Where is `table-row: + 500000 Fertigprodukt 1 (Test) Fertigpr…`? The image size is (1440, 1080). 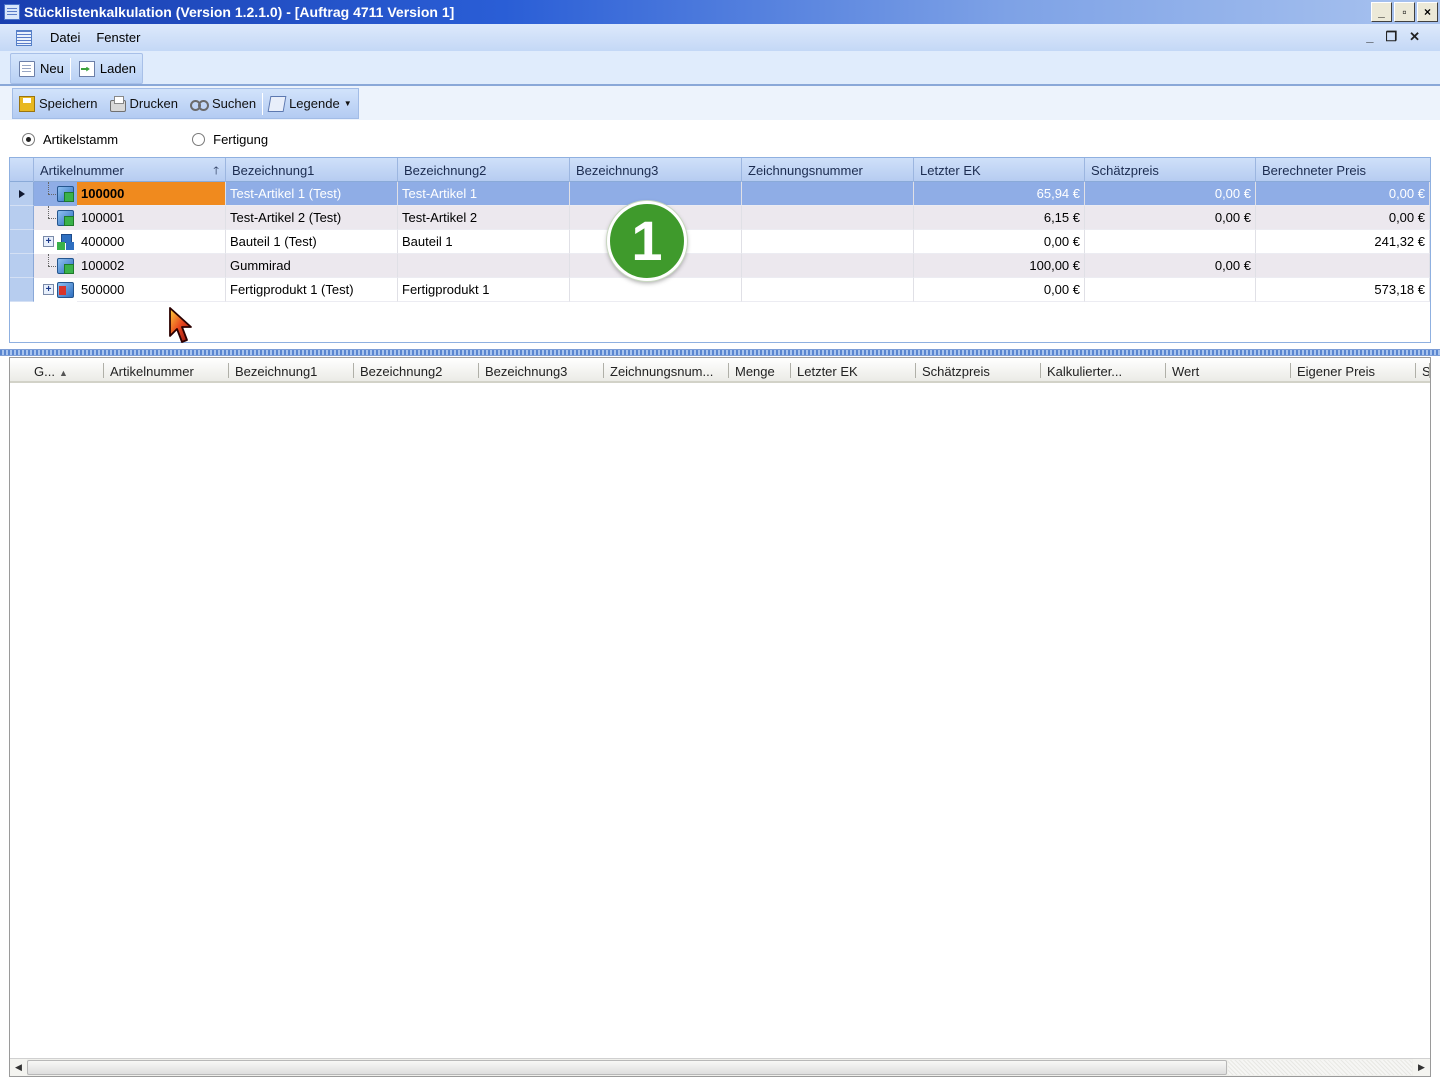
table-row: + 500000 Fertigprodukt 1 (Test) Fertigpr… is located at coordinates (720, 290).